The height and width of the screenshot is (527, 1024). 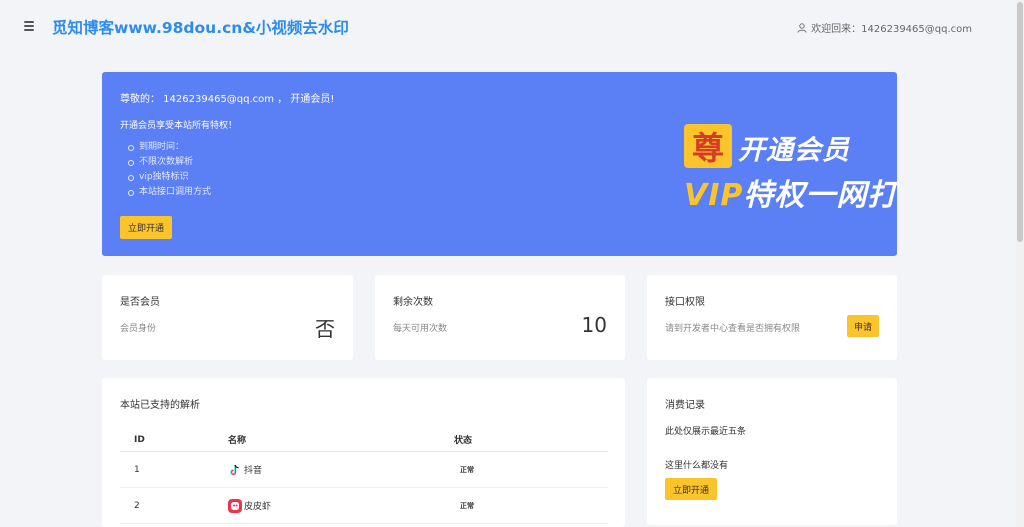 I want to click on user-welcome: 欢迎回来：1426239465@qq.com, so click(x=884, y=27).